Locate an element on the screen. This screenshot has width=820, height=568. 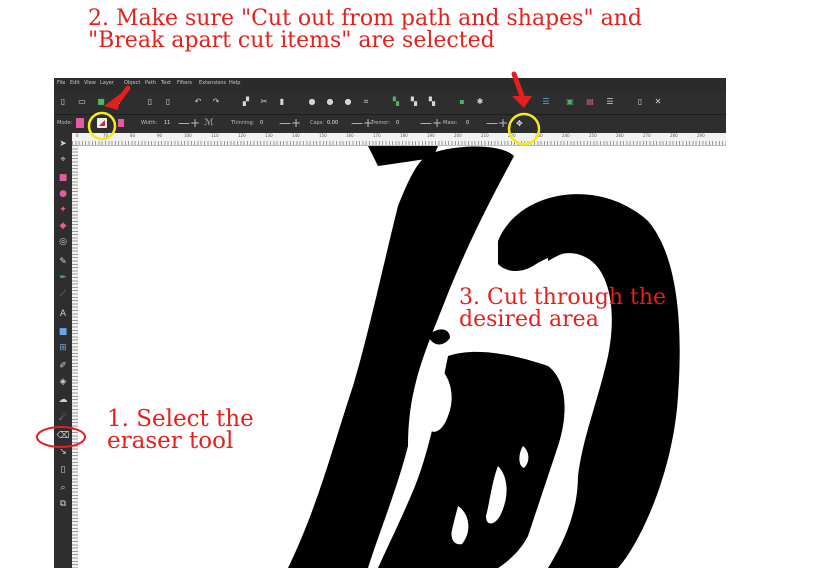
spiral-tool-icon: ◎ is located at coordinates (63, 242).